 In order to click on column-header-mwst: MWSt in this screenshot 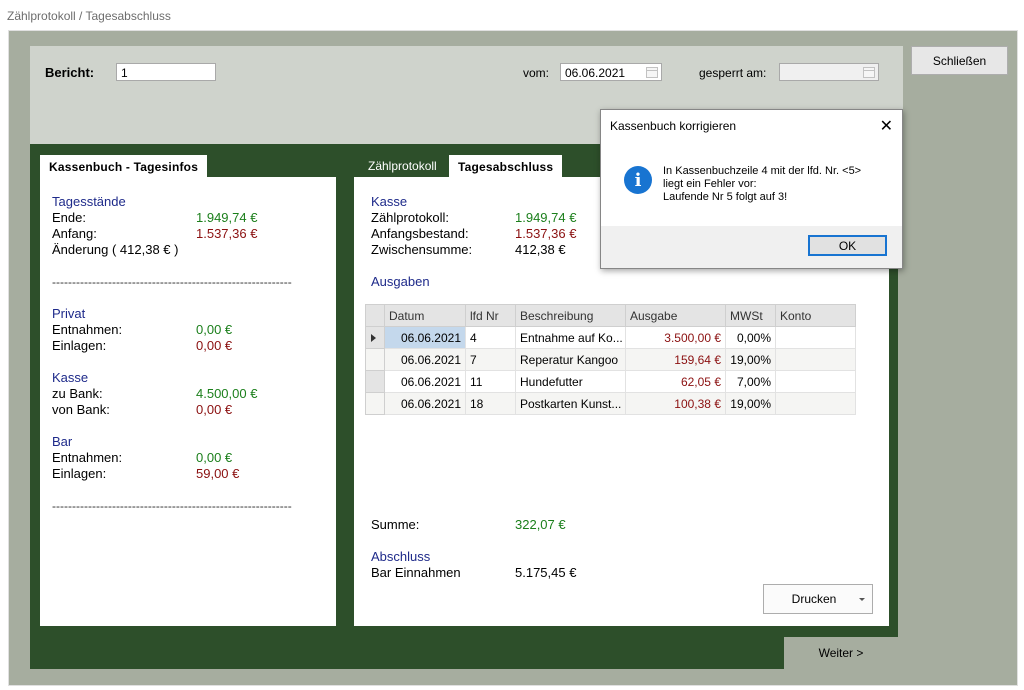, I will do `click(750, 315)`.